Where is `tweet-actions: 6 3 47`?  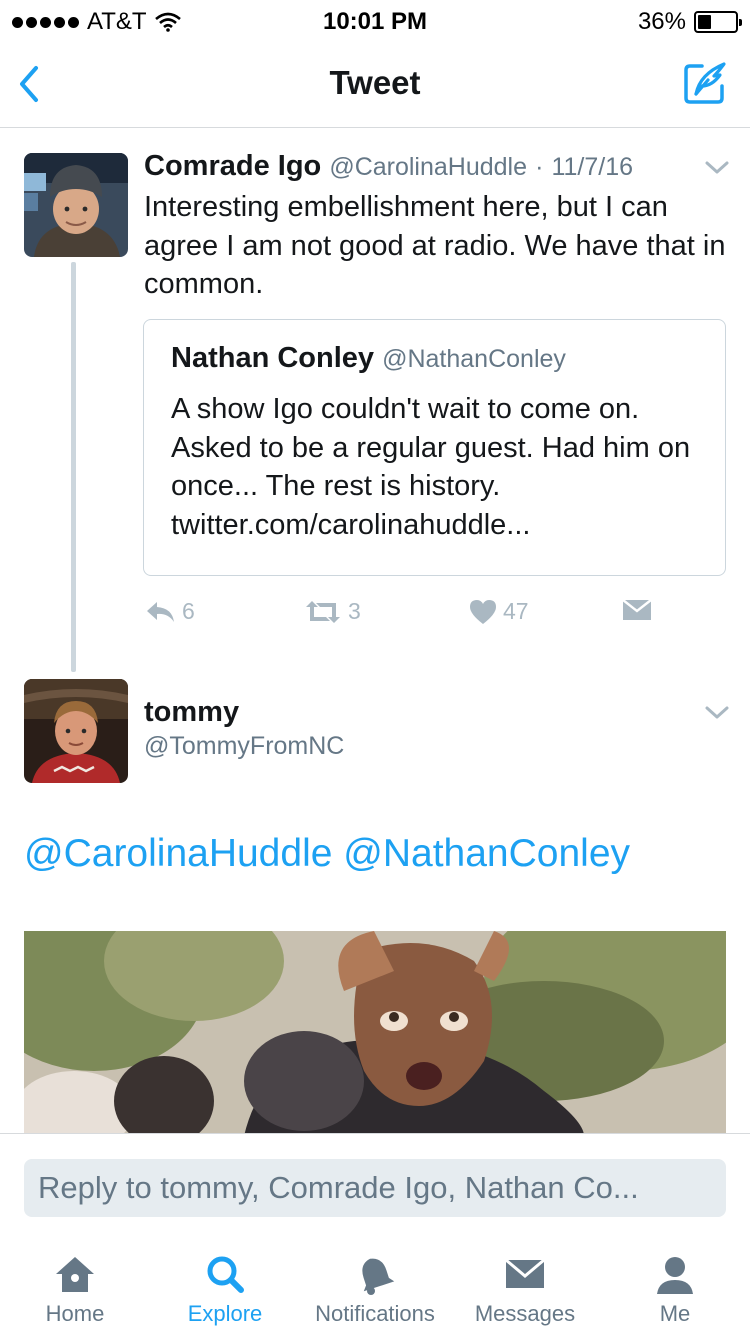
tweet-actions: 6 3 47 is located at coordinates (439, 616).